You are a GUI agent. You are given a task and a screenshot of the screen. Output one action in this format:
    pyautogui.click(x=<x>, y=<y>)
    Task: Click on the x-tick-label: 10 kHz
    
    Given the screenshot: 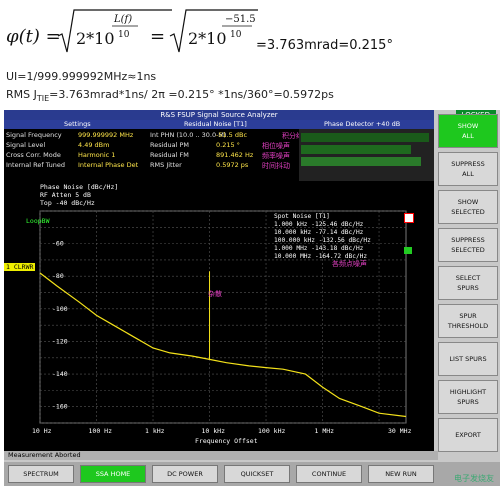 What is the action you would take?
    pyautogui.click(x=214, y=431)
    